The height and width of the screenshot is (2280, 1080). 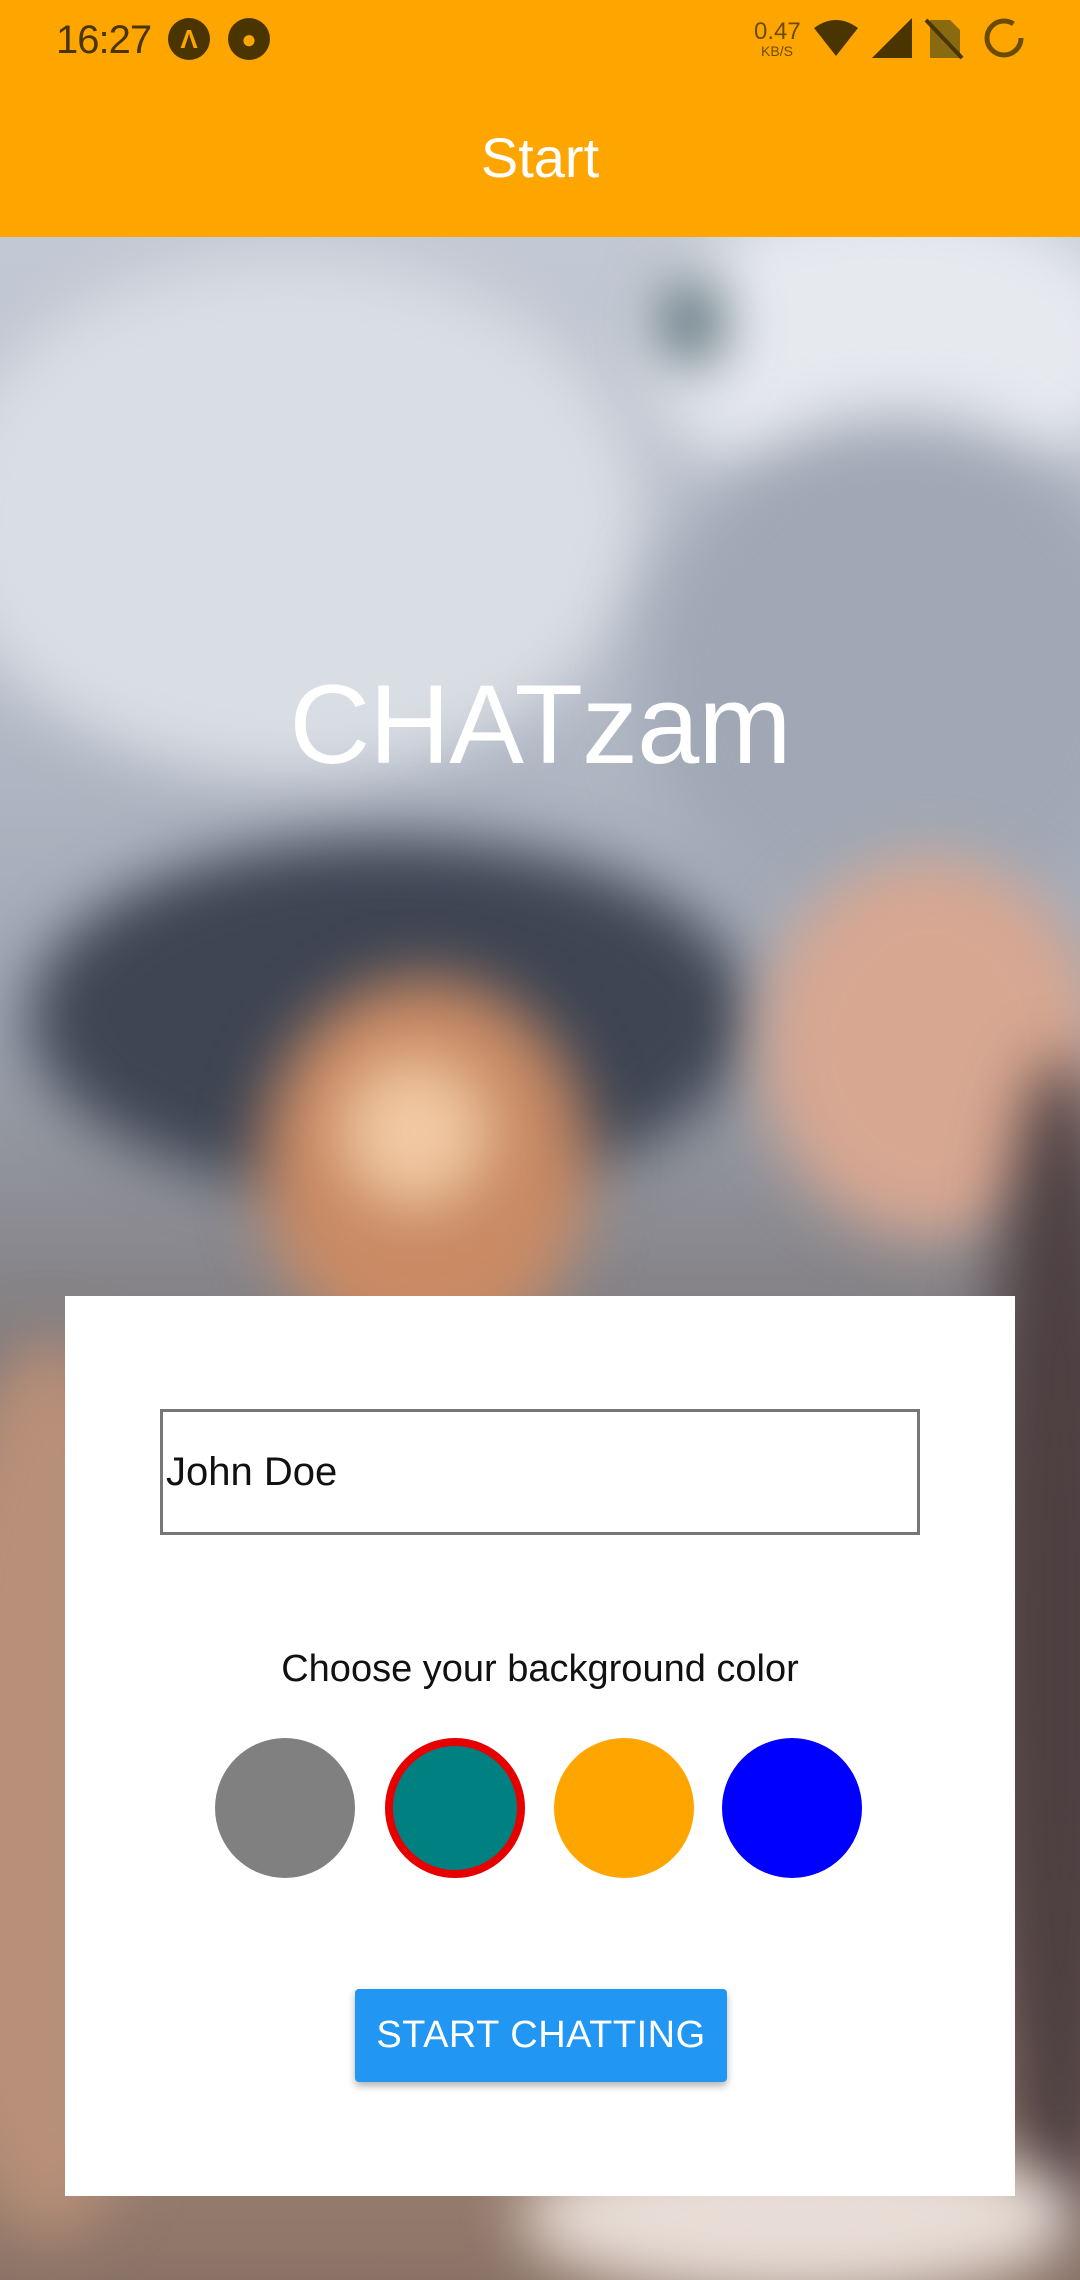 I want to click on color-prompt-label: Choose your background color, so click(x=540, y=1669).